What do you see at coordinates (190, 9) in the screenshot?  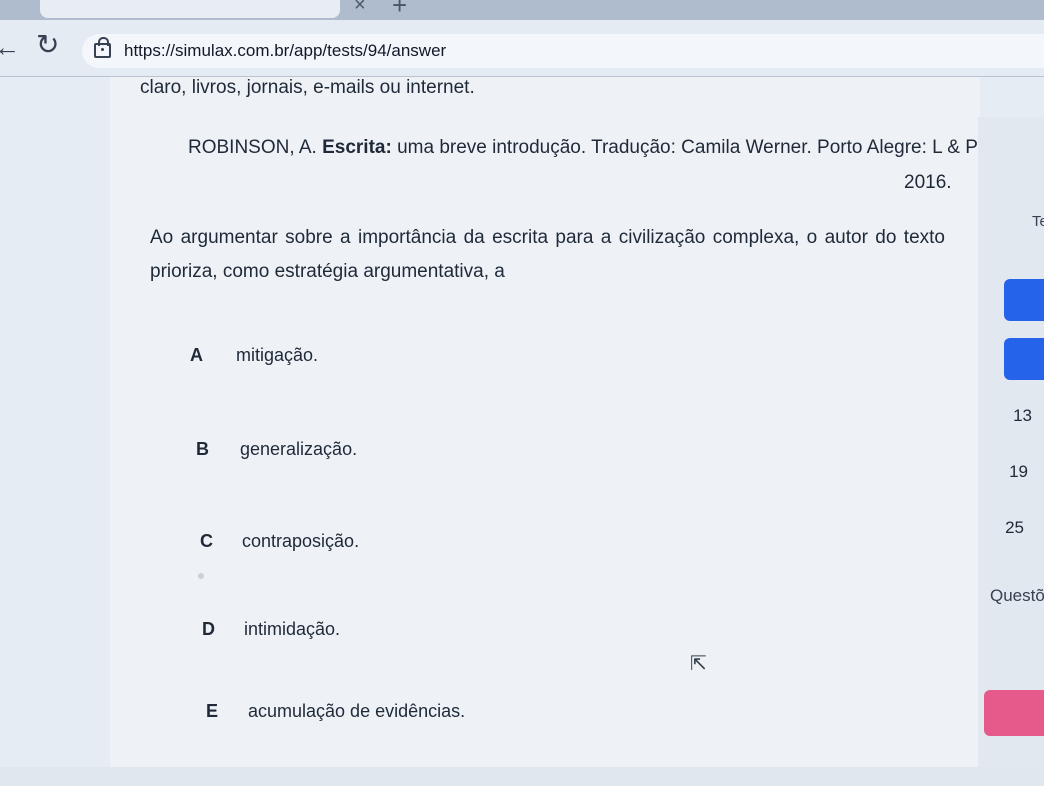 I see `active-tab` at bounding box center [190, 9].